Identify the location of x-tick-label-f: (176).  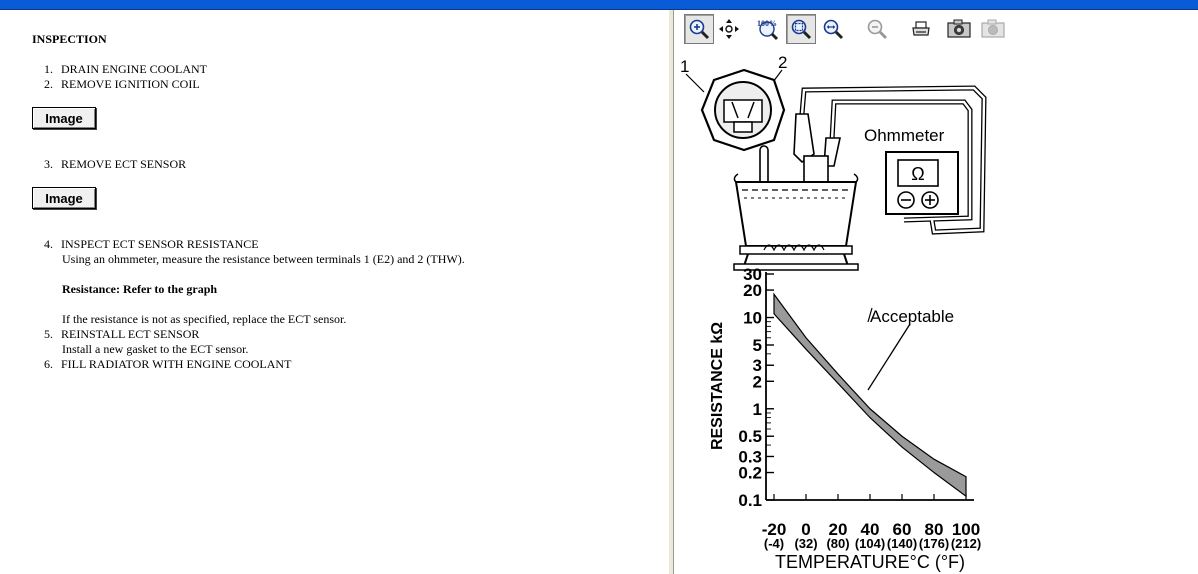
(934, 543).